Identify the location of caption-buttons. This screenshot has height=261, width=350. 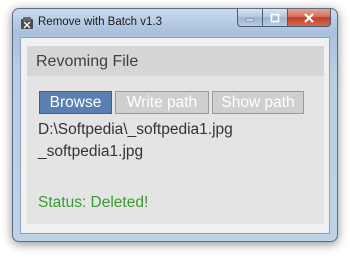
(284, 18).